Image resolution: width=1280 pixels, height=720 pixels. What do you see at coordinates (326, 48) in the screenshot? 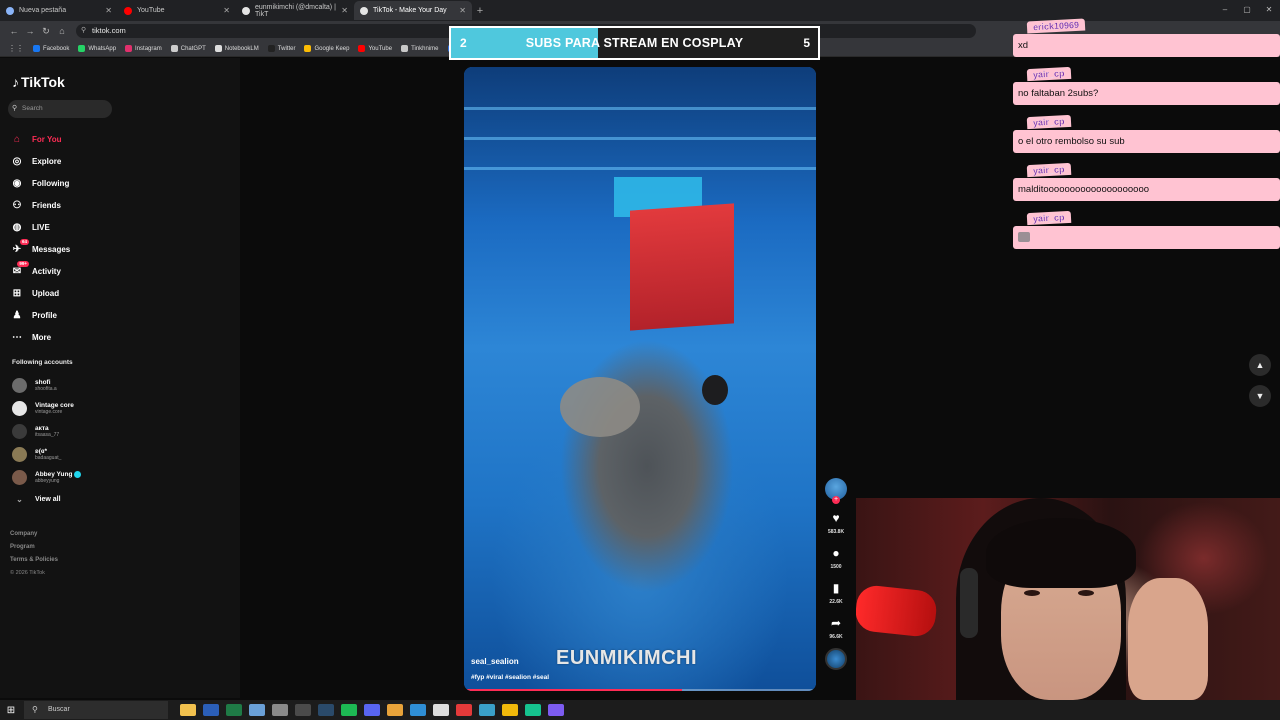
I see `bookmark-item: Google Keep` at bounding box center [326, 48].